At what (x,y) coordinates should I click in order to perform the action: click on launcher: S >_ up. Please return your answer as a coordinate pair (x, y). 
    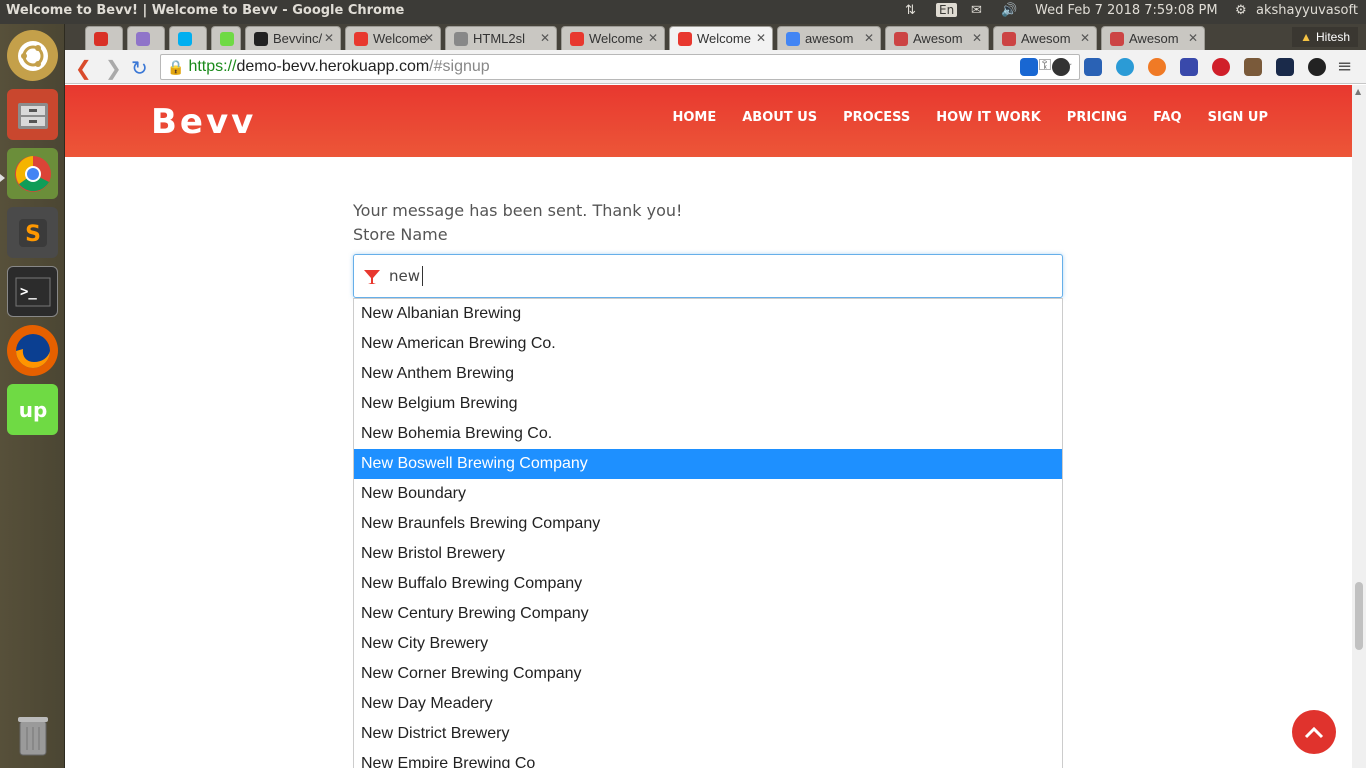
    Looking at the image, I should click on (32, 396).